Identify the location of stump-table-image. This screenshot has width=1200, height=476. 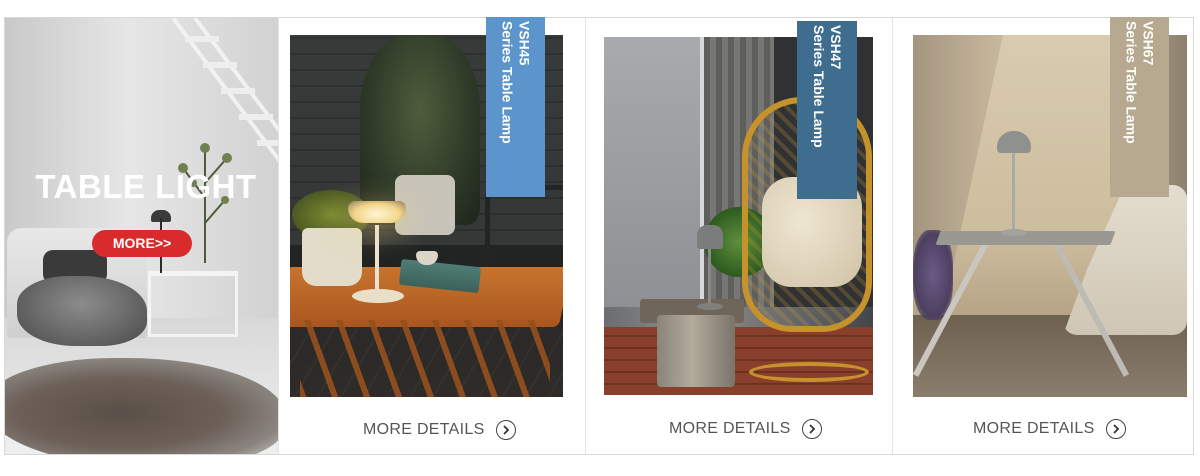
(696, 351).